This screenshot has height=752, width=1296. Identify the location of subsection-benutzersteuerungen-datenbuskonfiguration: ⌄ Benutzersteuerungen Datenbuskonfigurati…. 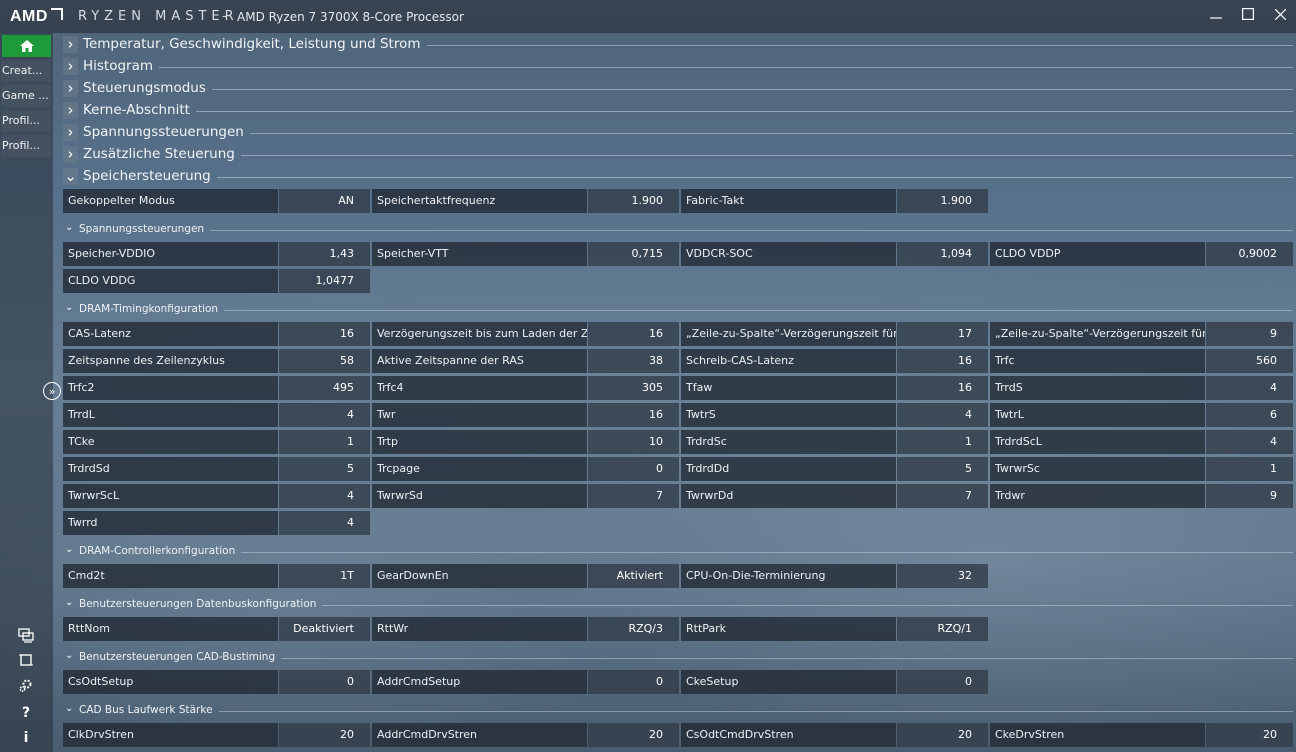
(678, 605).